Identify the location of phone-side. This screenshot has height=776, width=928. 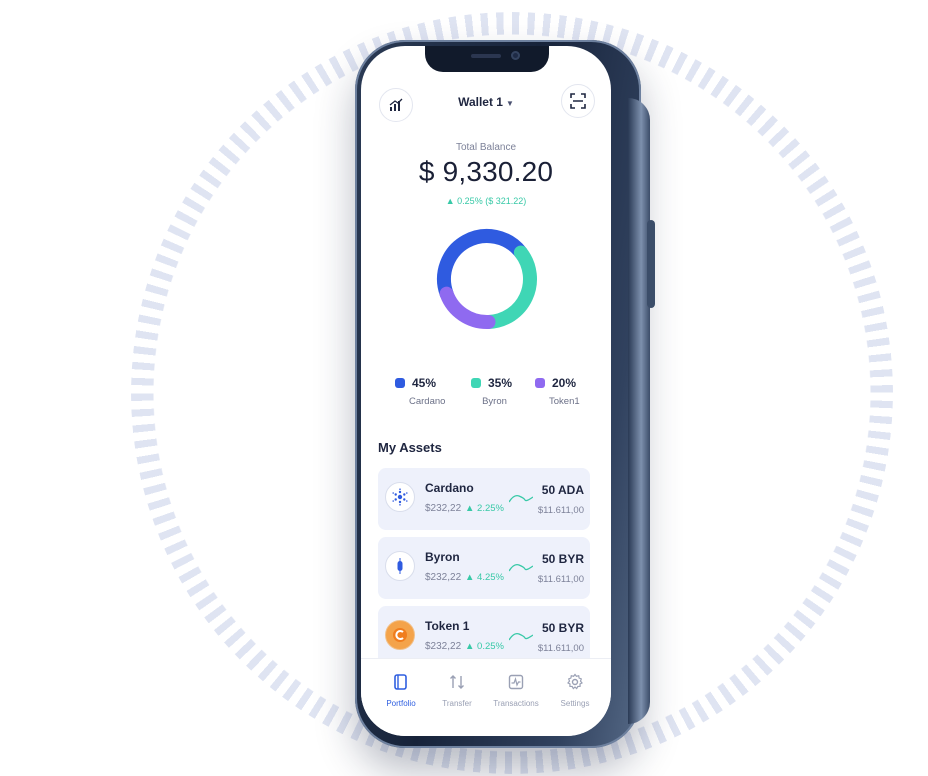
(639, 411).